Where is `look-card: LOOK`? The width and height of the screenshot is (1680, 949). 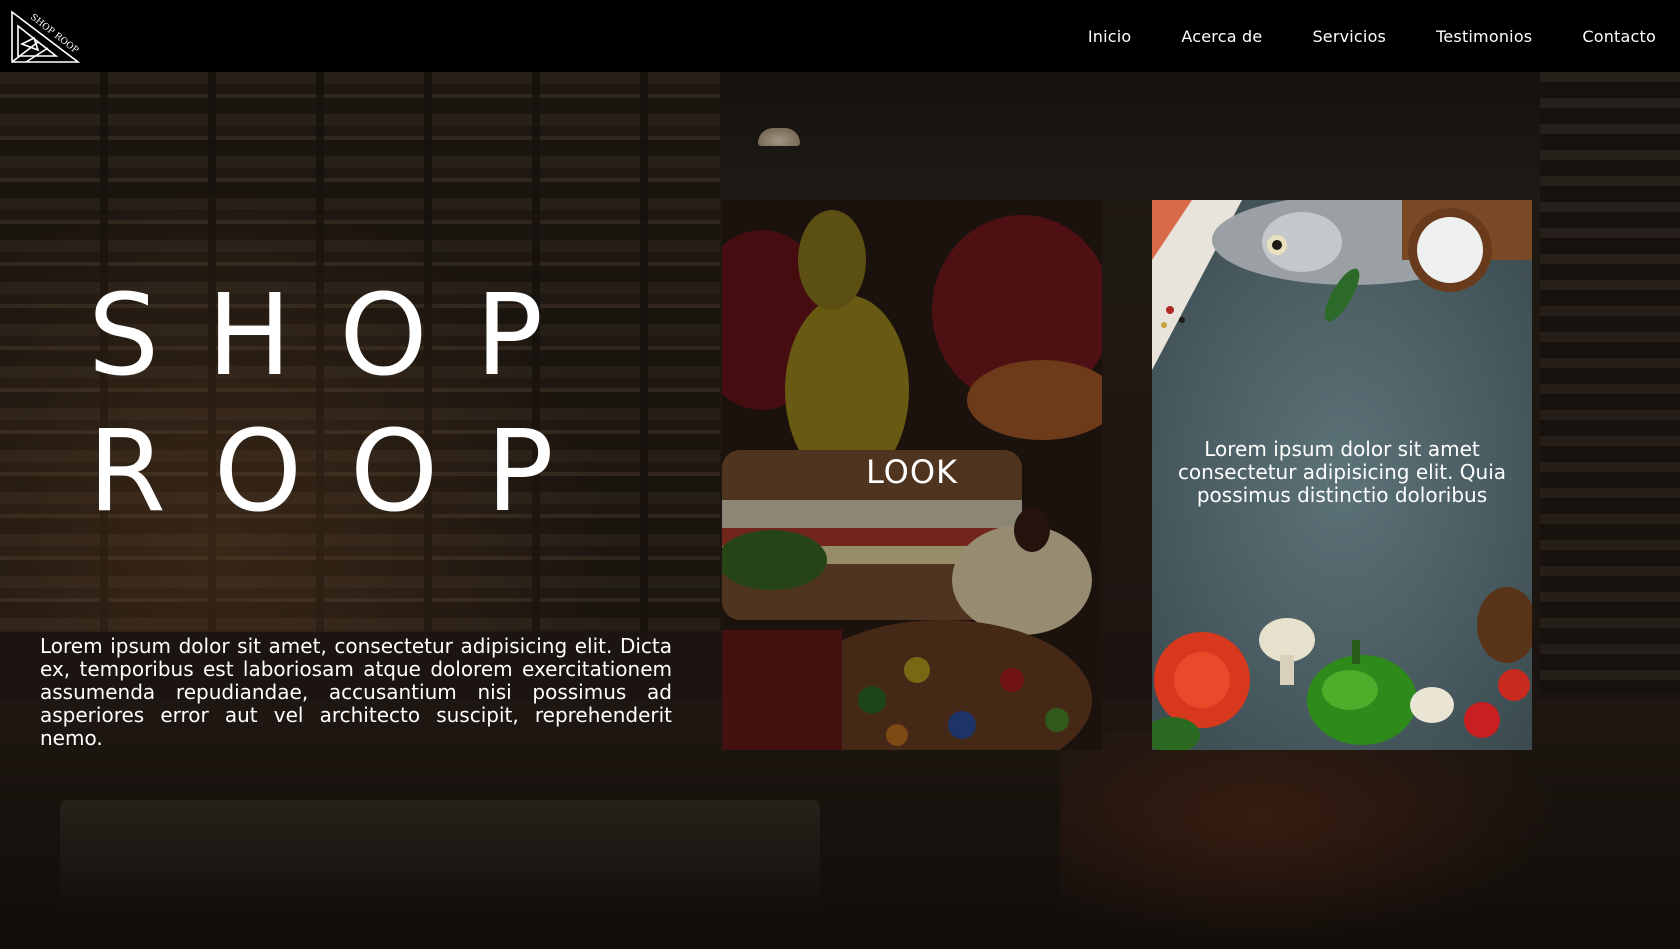
look-card: LOOK is located at coordinates (912, 475).